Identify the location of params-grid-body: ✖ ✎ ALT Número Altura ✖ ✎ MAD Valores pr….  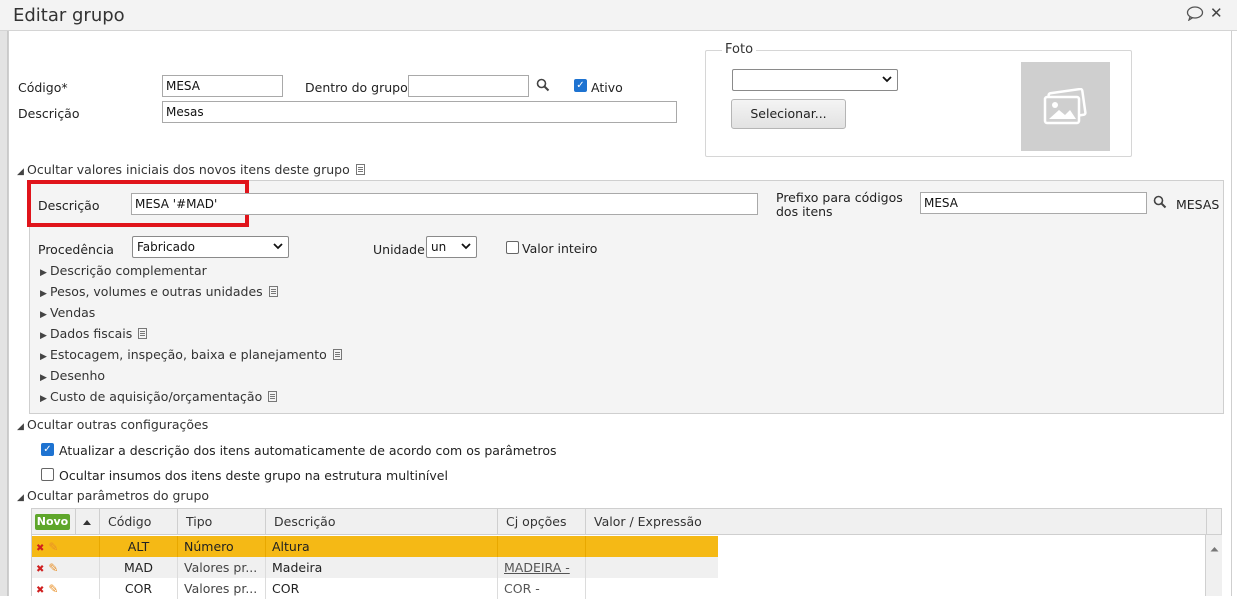
(618, 567).